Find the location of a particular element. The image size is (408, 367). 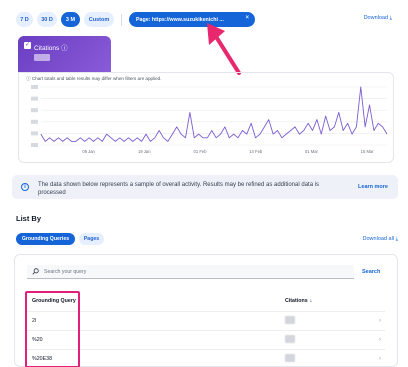

download-all-link: Download all ⤓ is located at coordinates (380, 239).